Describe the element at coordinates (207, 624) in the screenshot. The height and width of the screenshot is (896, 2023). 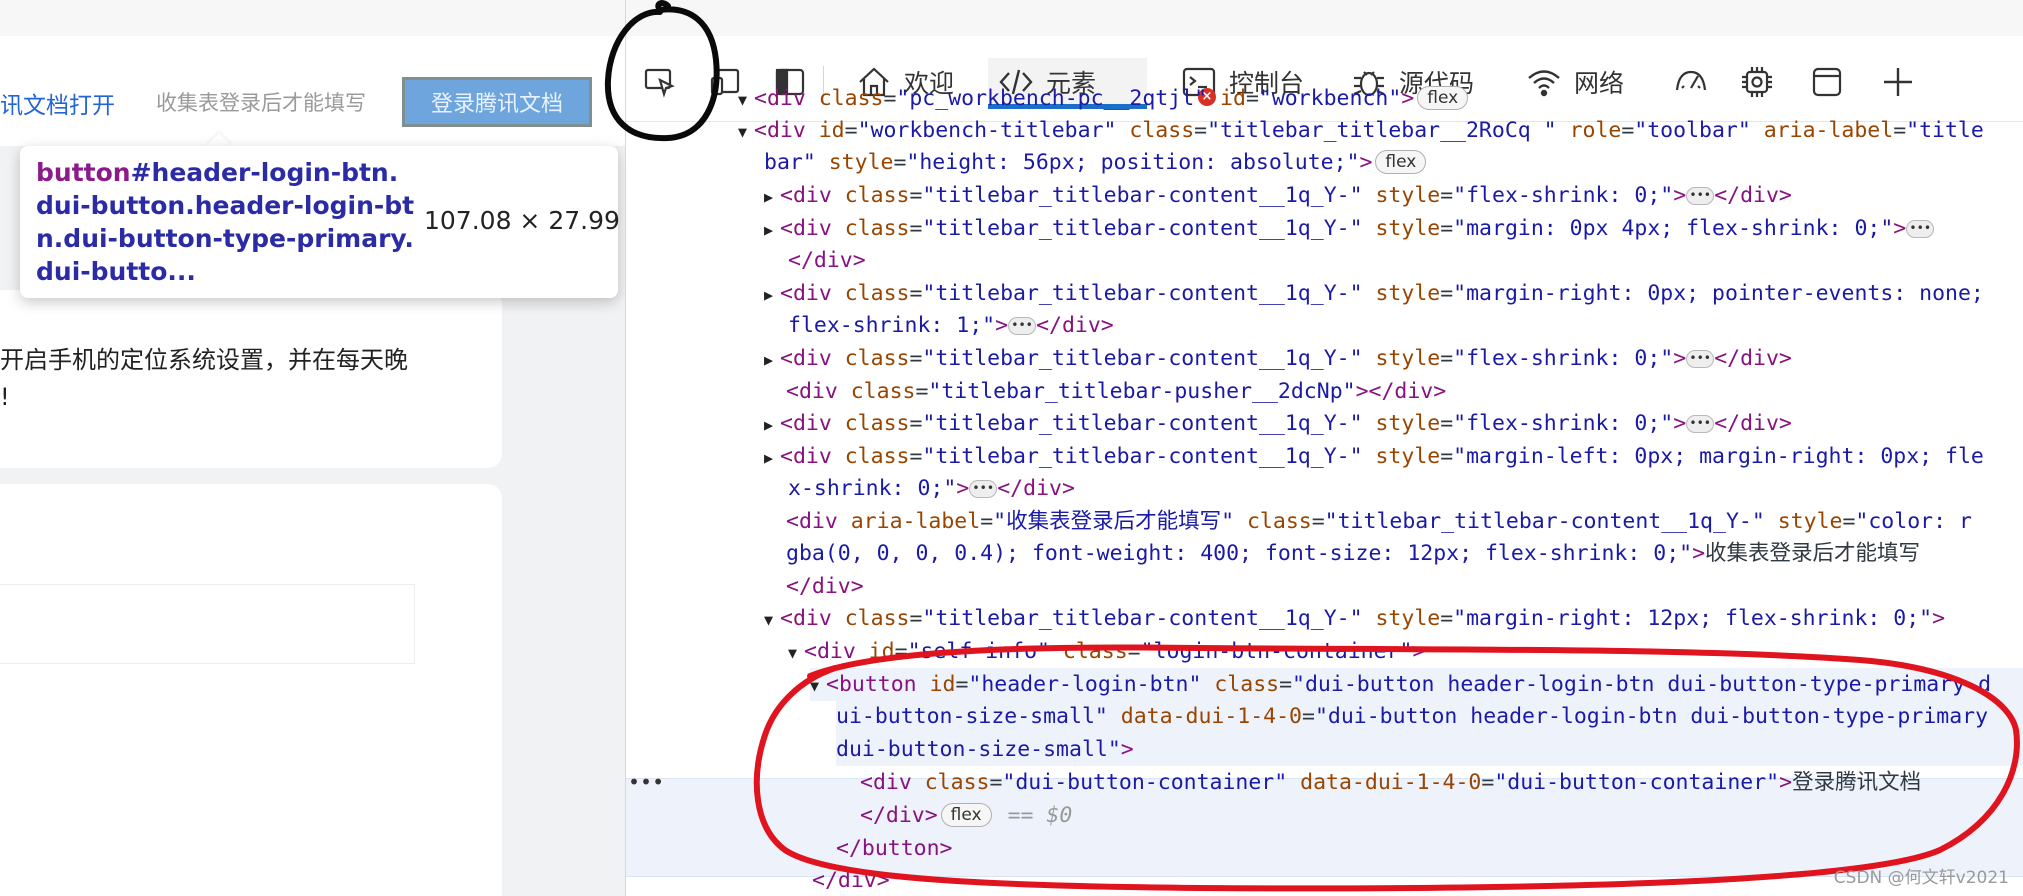
I see `answer-input` at that location.